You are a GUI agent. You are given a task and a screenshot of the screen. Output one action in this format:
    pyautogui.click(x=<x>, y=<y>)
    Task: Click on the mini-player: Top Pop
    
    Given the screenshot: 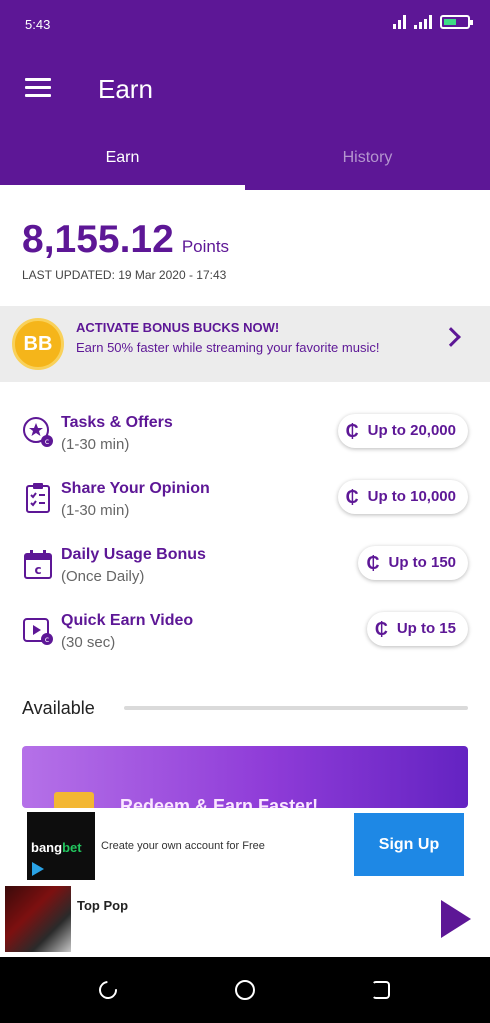 What is the action you would take?
    pyautogui.click(x=245, y=920)
    